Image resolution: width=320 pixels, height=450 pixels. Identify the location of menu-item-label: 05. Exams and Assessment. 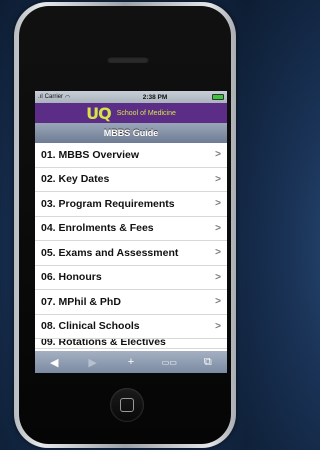
(110, 252).